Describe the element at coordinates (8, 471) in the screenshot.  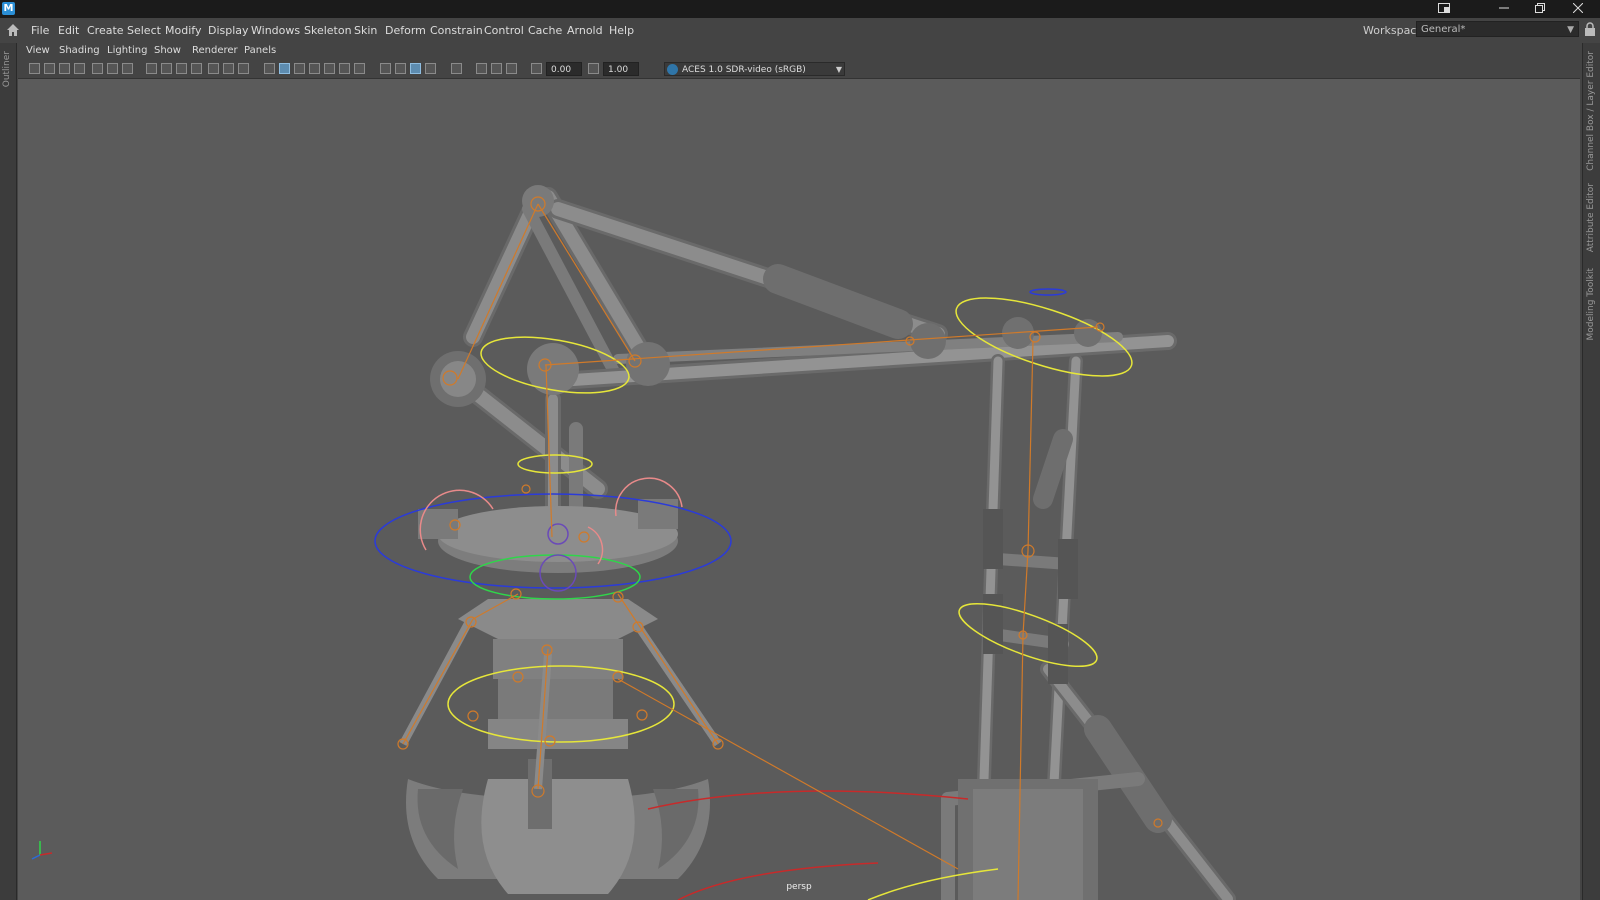
I see `outliner-tab-strip: Outliner` at that location.